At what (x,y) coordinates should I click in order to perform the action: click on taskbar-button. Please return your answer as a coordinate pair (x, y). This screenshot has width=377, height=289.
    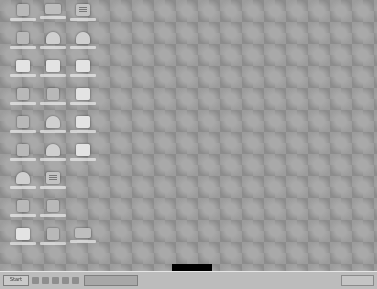
    Looking at the image, I should click on (111, 280).